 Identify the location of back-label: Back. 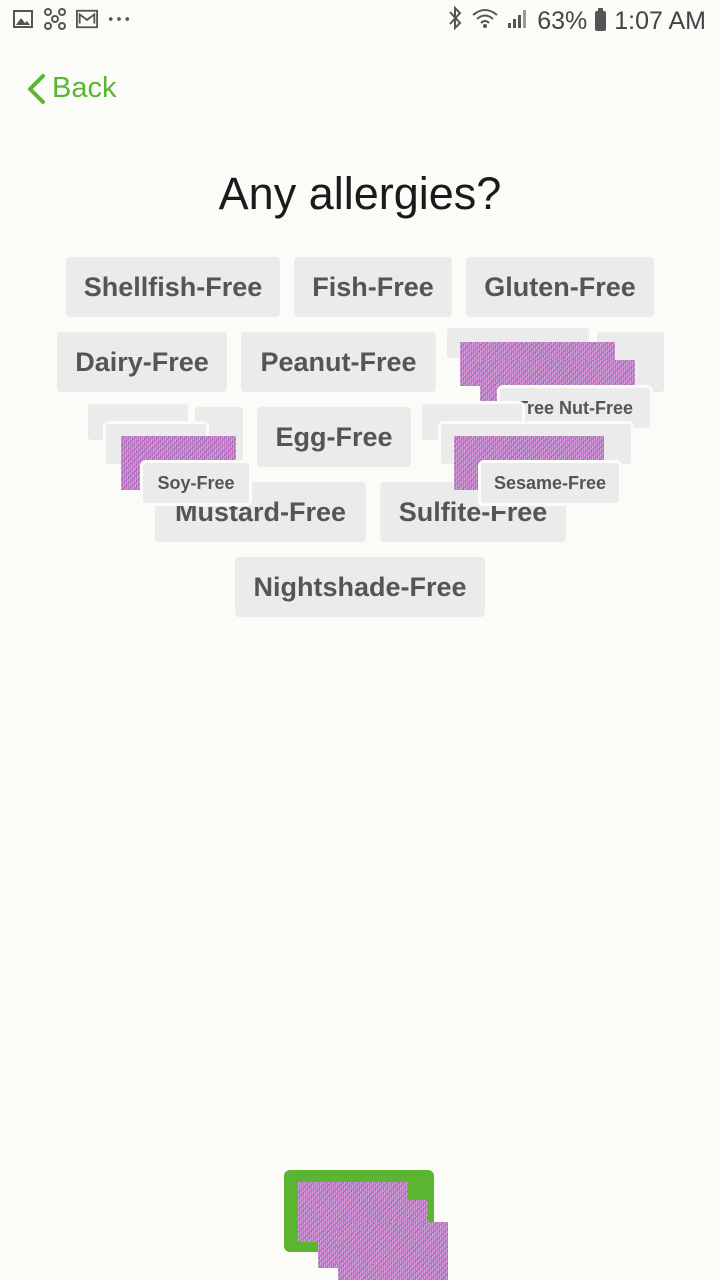
(84, 88).